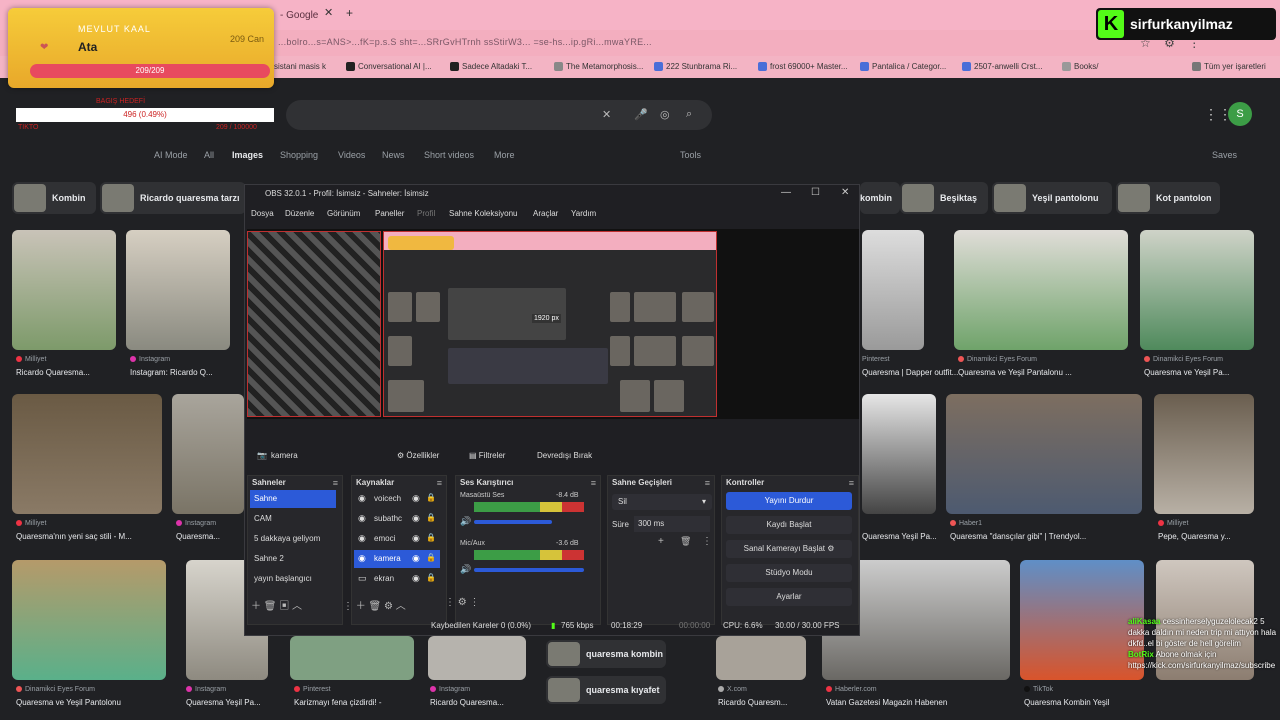 This screenshot has height=720, width=1280. I want to click on saved-button: Saves, so click(1224, 155).